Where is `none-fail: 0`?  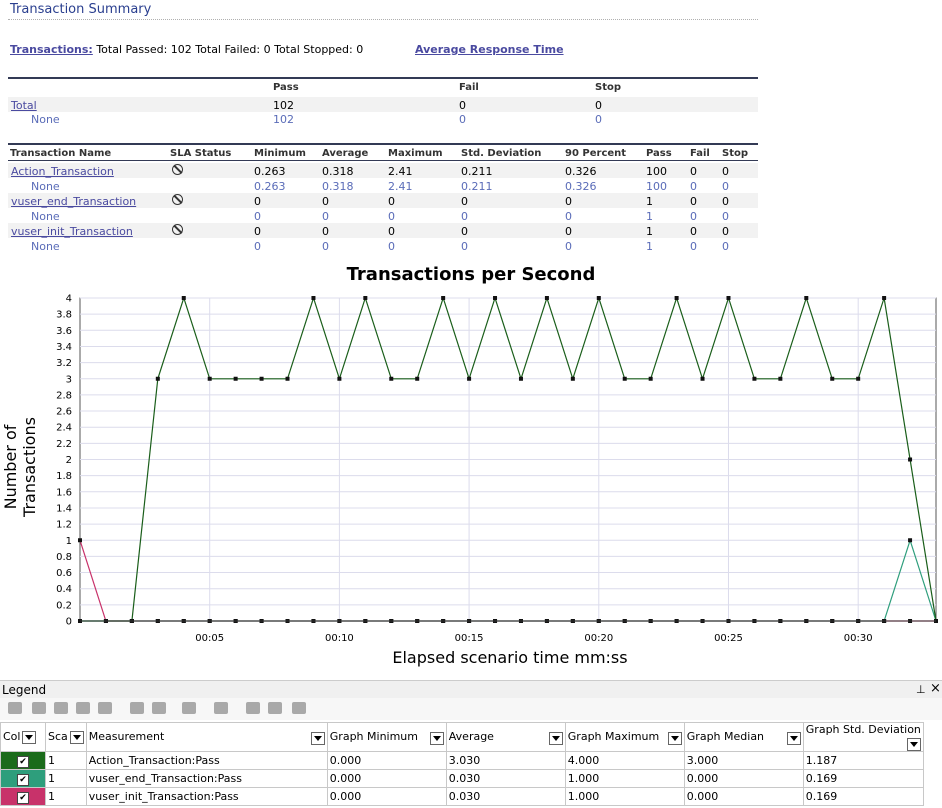 none-fail: 0 is located at coordinates (693, 186).